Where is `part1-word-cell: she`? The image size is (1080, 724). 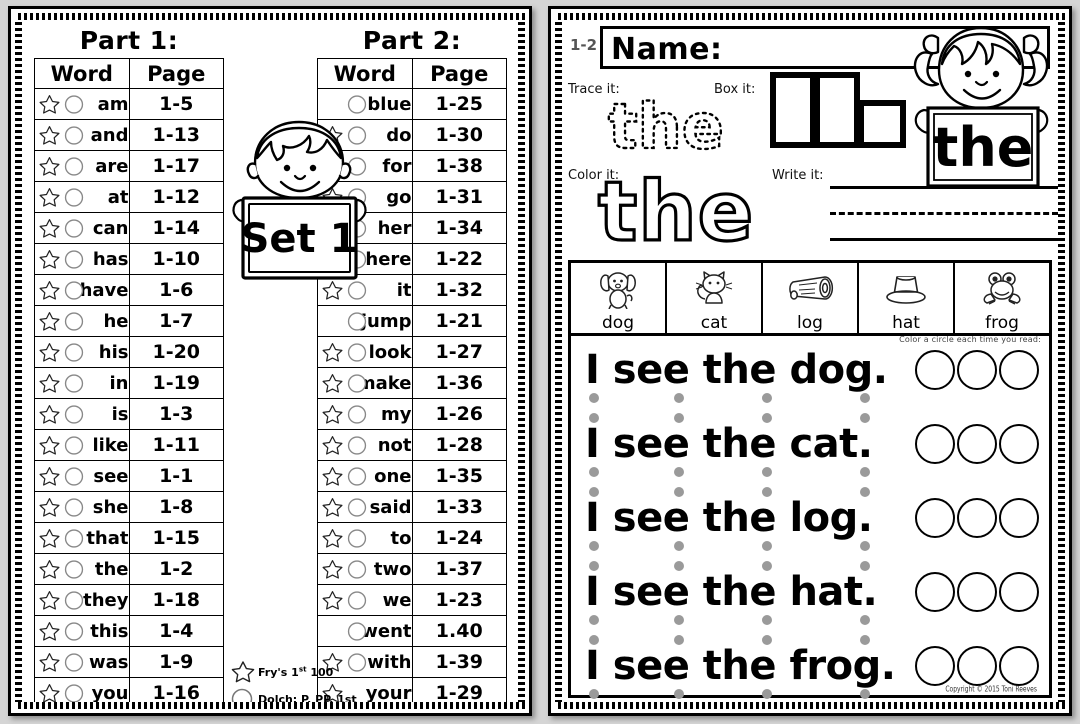 part1-word-cell: she is located at coordinates (82, 507).